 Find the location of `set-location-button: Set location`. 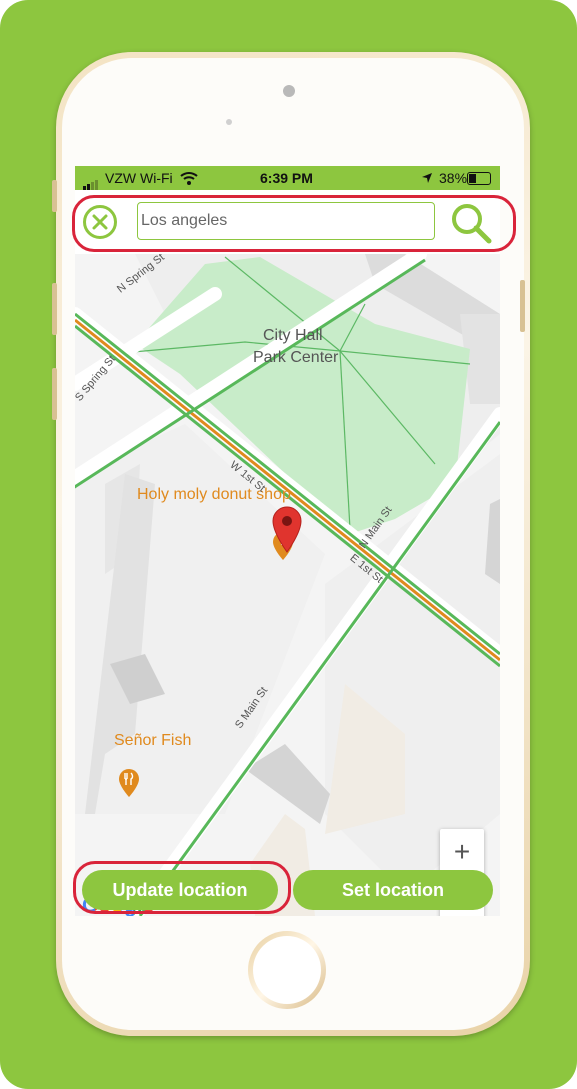

set-location-button: Set location is located at coordinates (393, 890).